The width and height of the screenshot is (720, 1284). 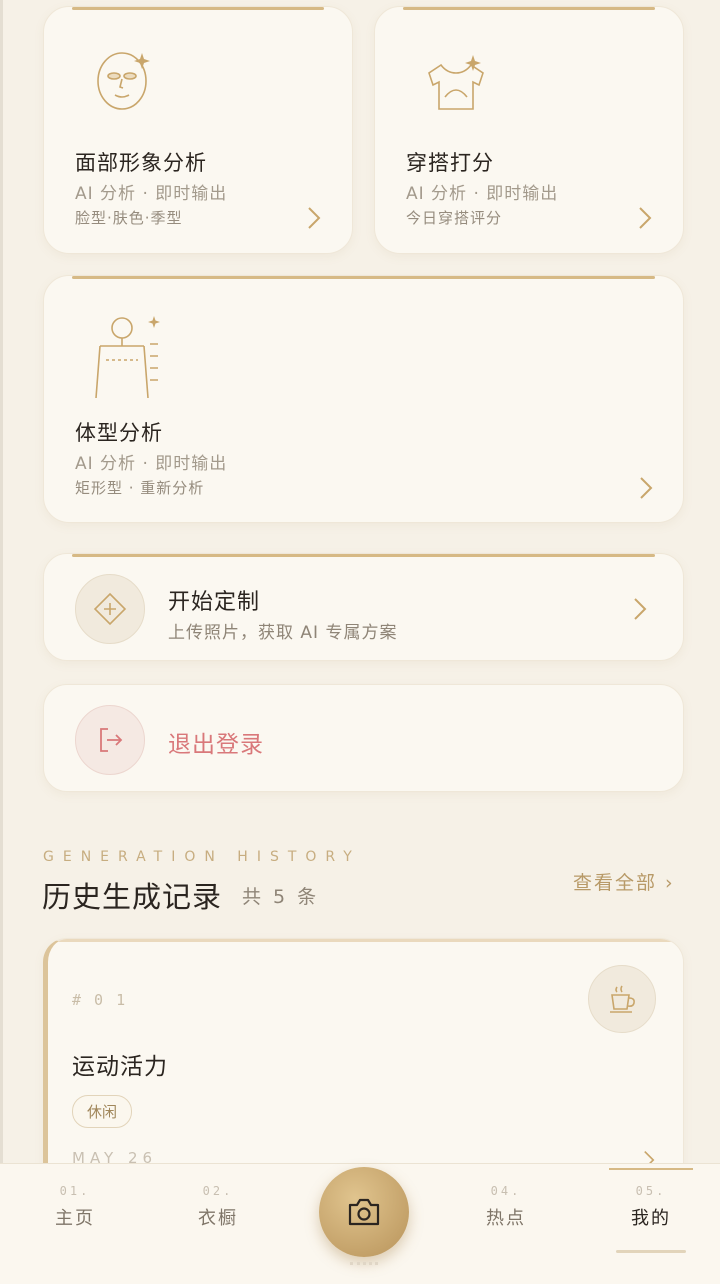 I want to click on nav-trending: 04. 热点, so click(x=506, y=1207).